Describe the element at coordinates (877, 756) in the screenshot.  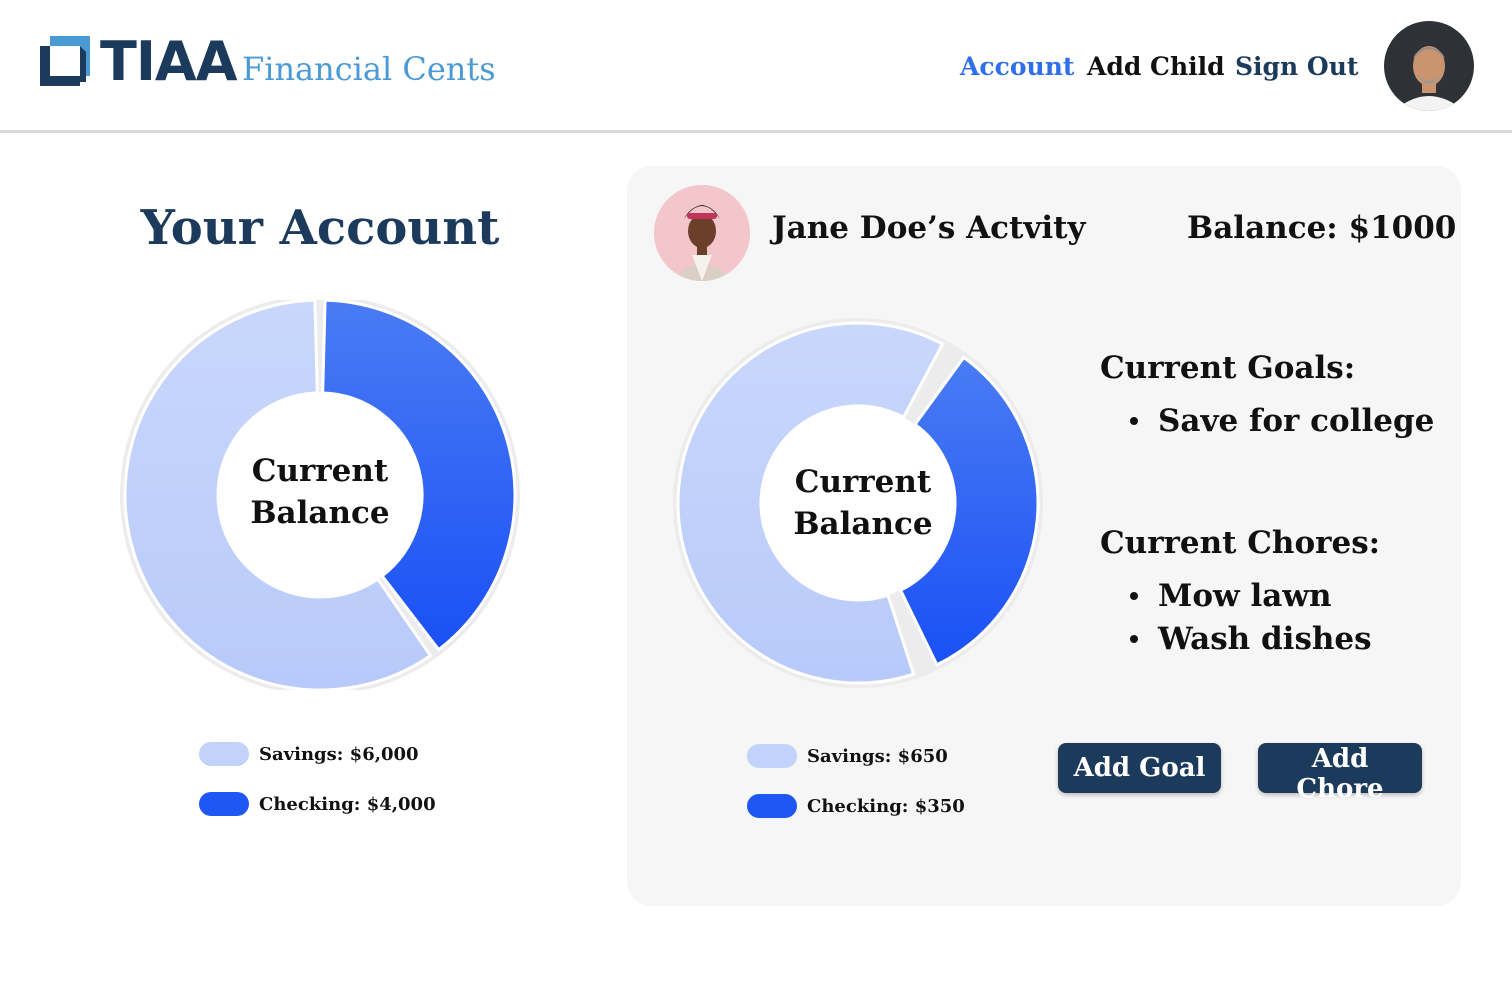
I see `child-legend-savings-label: Savings: $650` at that location.